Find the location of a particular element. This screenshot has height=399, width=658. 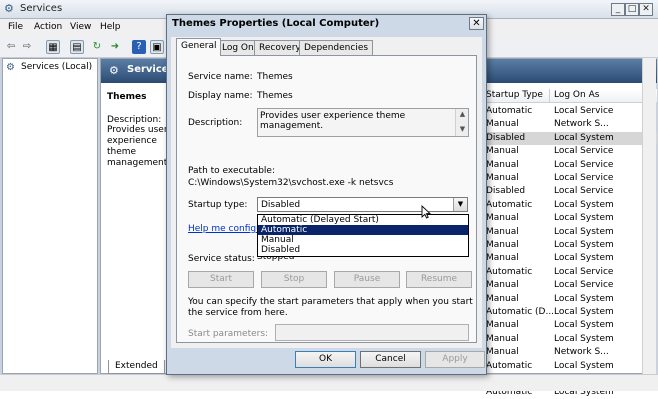

dialog-title: Themes Properties (Local Computer) is located at coordinates (276, 23).